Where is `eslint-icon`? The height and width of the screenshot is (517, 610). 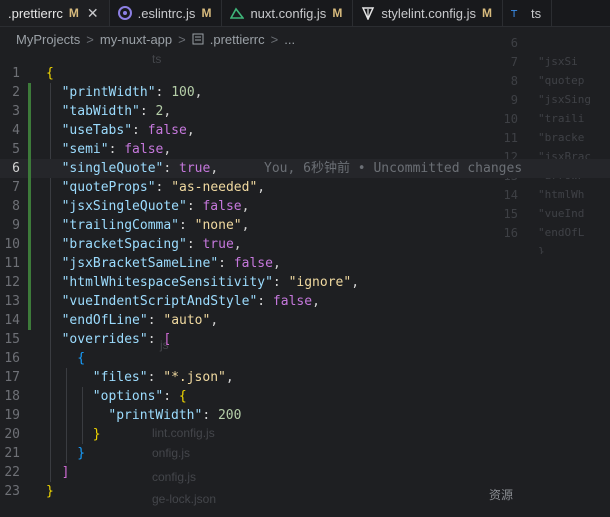
eslint-icon is located at coordinates (124, 13).